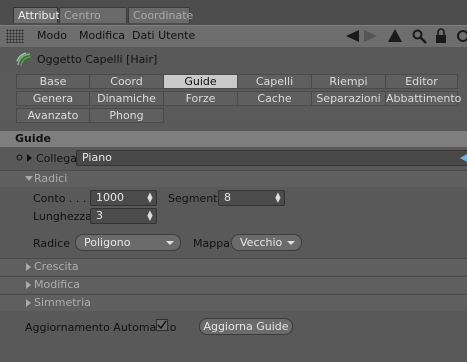  I want to click on tab-coordinate: Coordinate, so click(160, 15).